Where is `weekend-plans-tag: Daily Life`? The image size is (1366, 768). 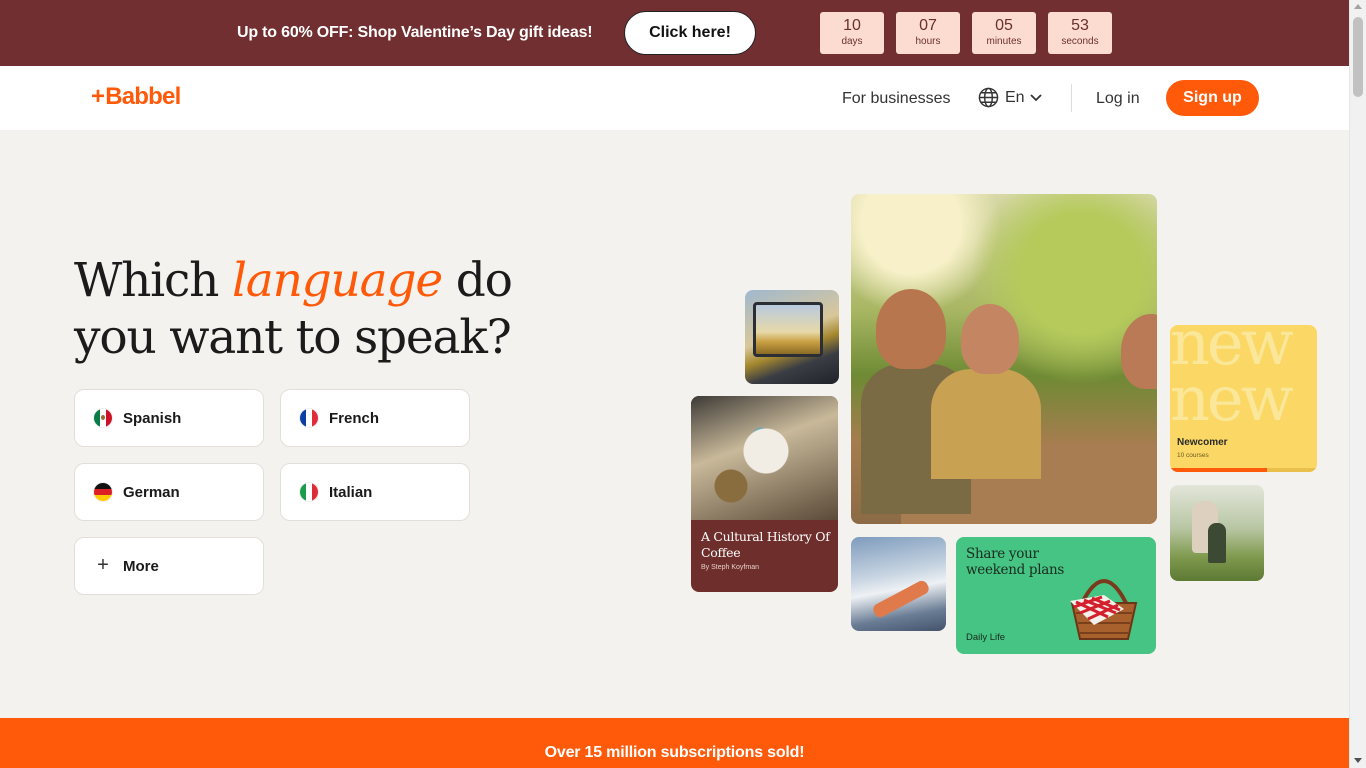
weekend-plans-tag: Daily Life is located at coordinates (986, 637).